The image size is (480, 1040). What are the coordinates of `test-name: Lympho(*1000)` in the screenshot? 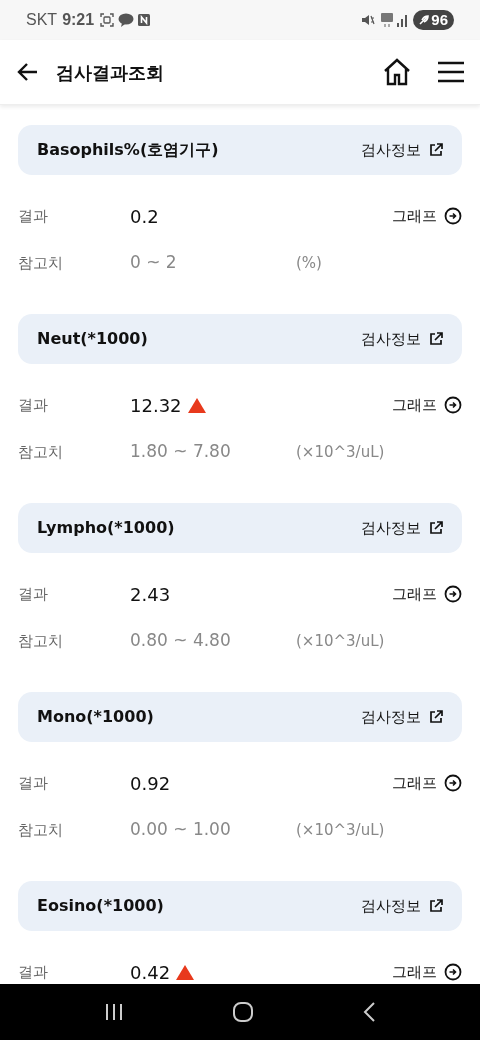 It's located at (106, 528).